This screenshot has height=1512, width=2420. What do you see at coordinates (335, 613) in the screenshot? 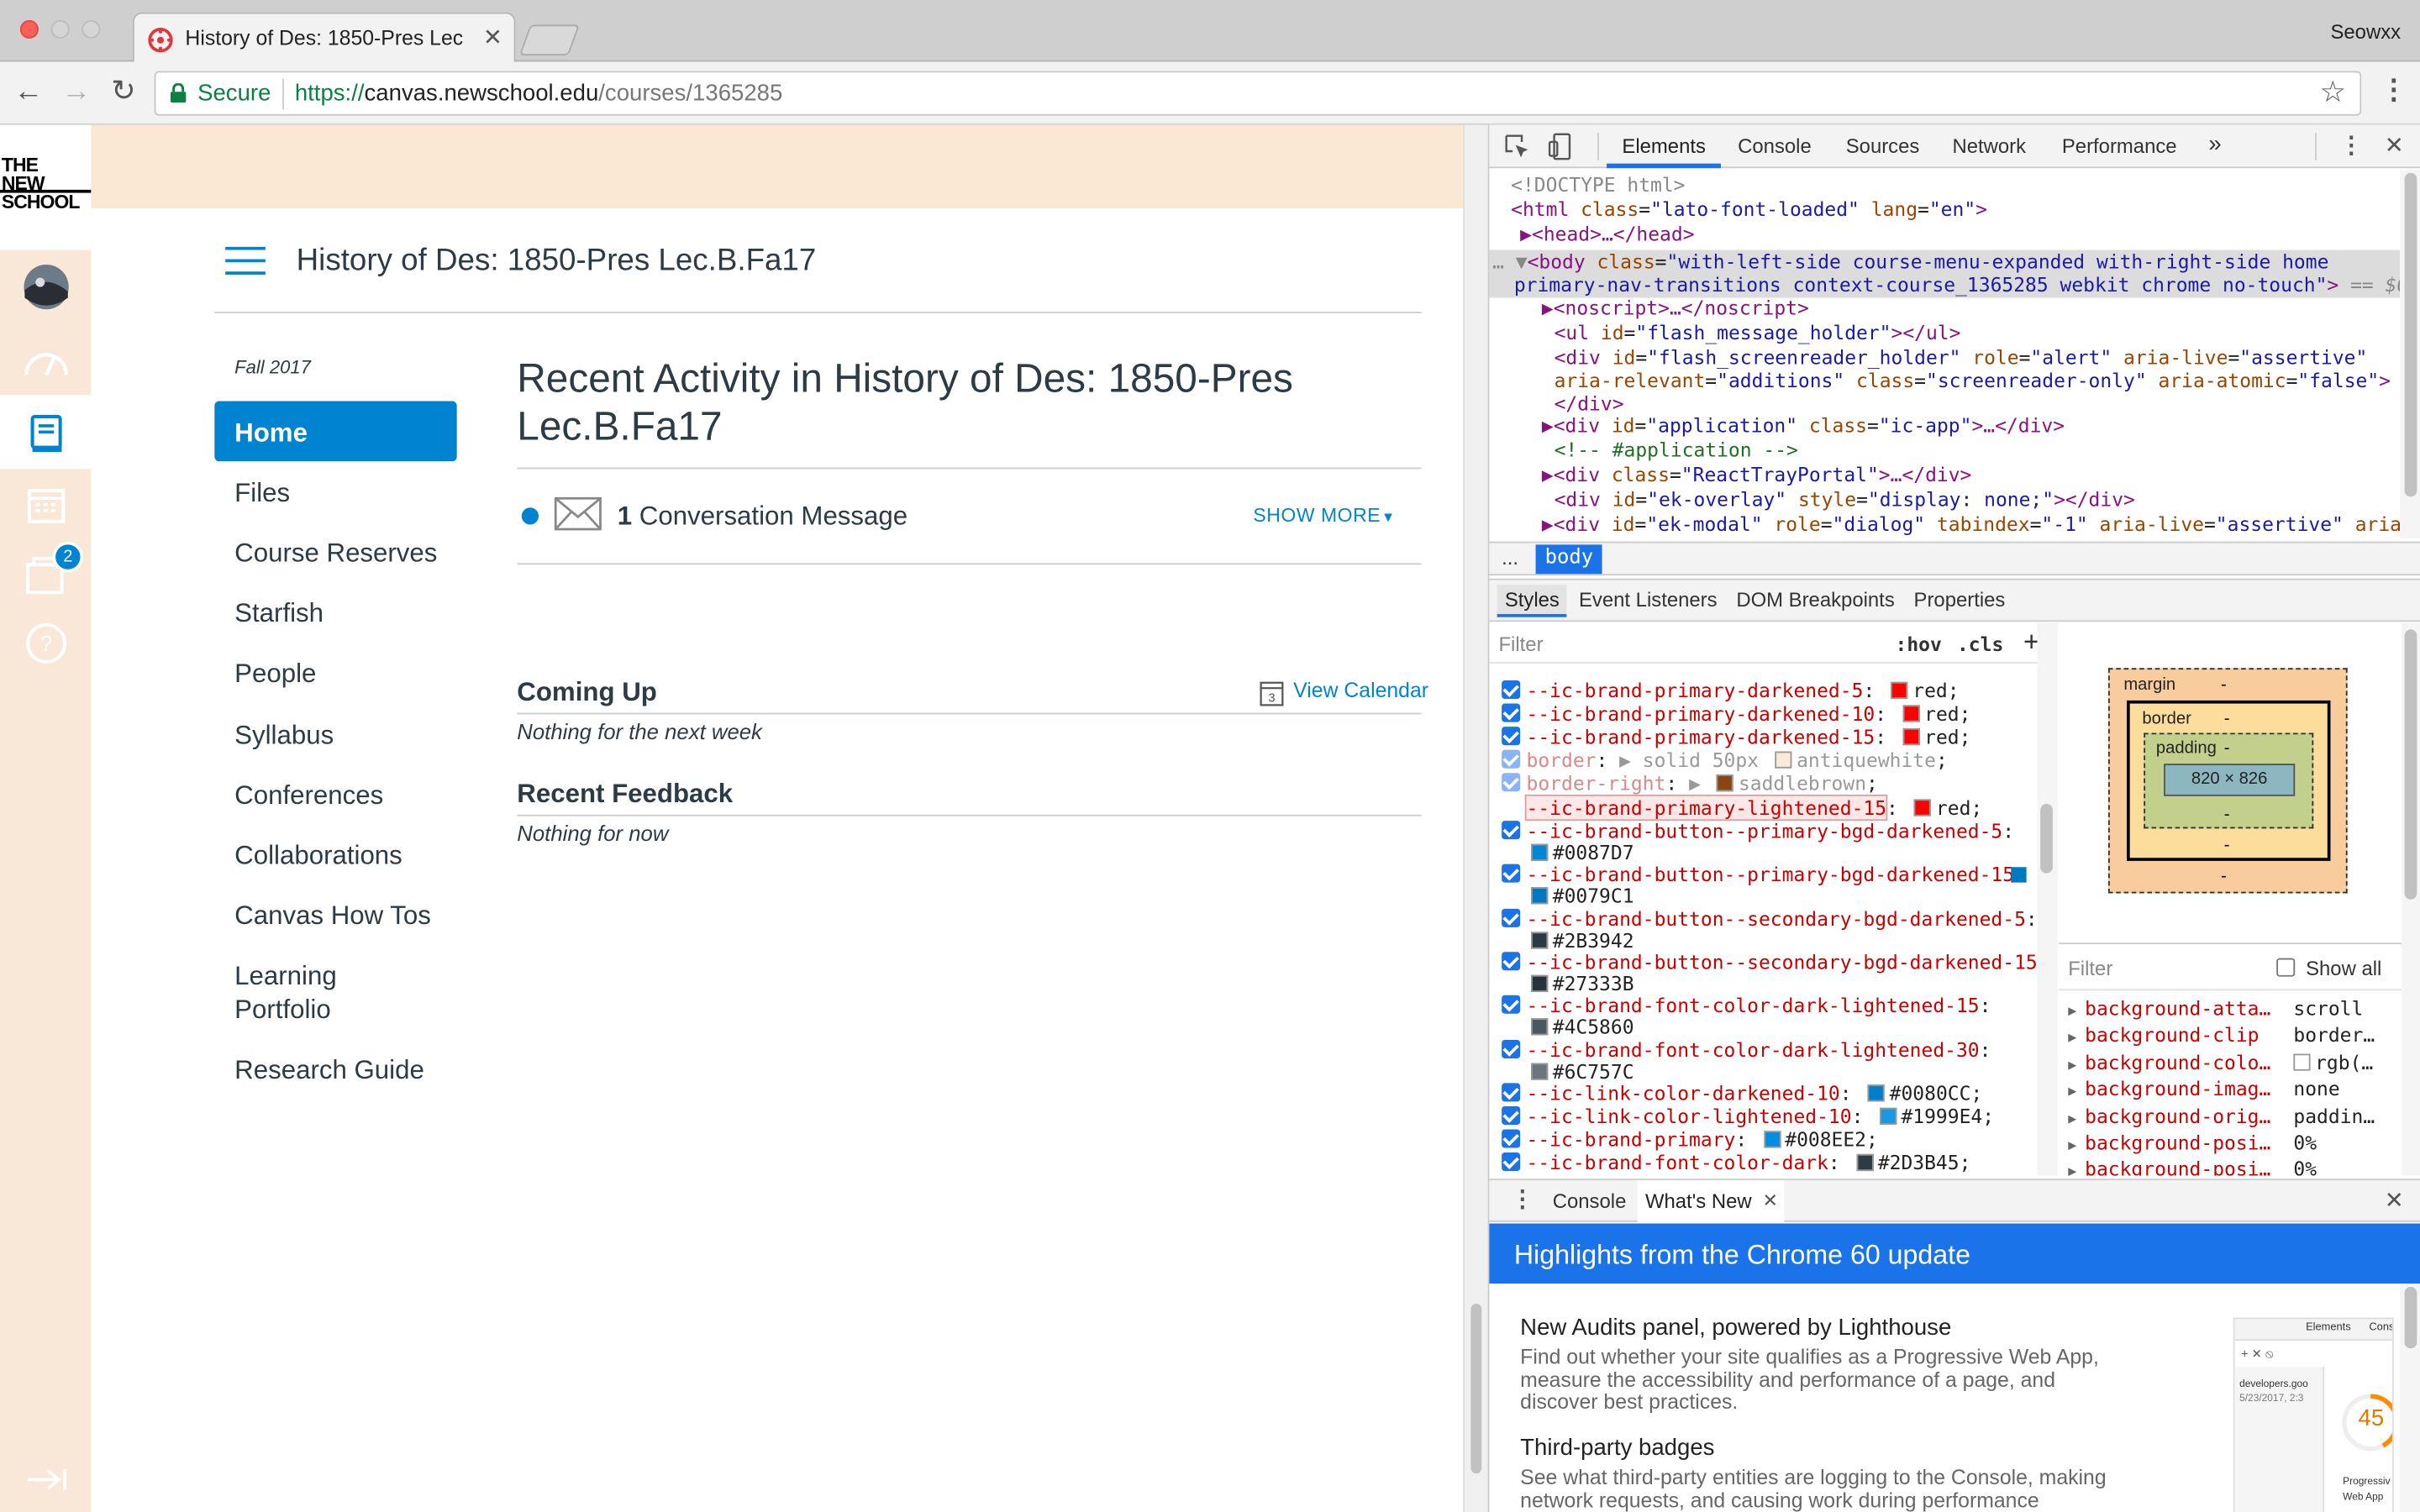
I see `course-nav-starfish: Starfish` at bounding box center [335, 613].